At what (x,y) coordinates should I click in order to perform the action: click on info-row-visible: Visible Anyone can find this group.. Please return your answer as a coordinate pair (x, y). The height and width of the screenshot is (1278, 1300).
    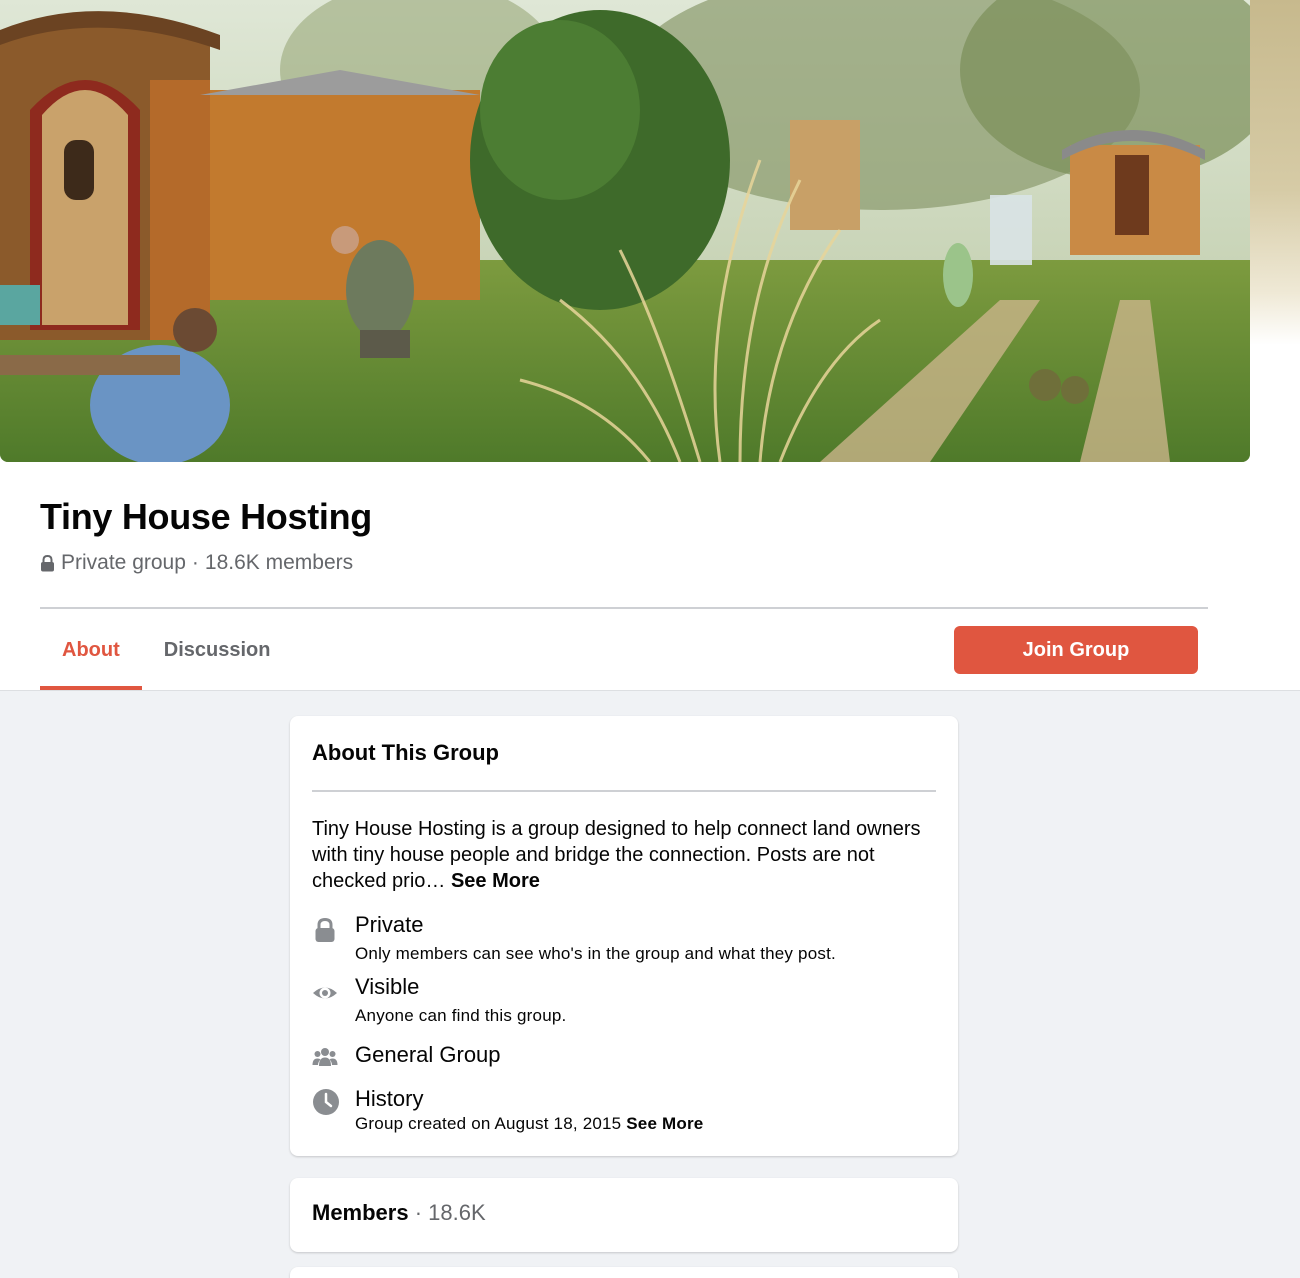
    Looking at the image, I should click on (627, 1002).